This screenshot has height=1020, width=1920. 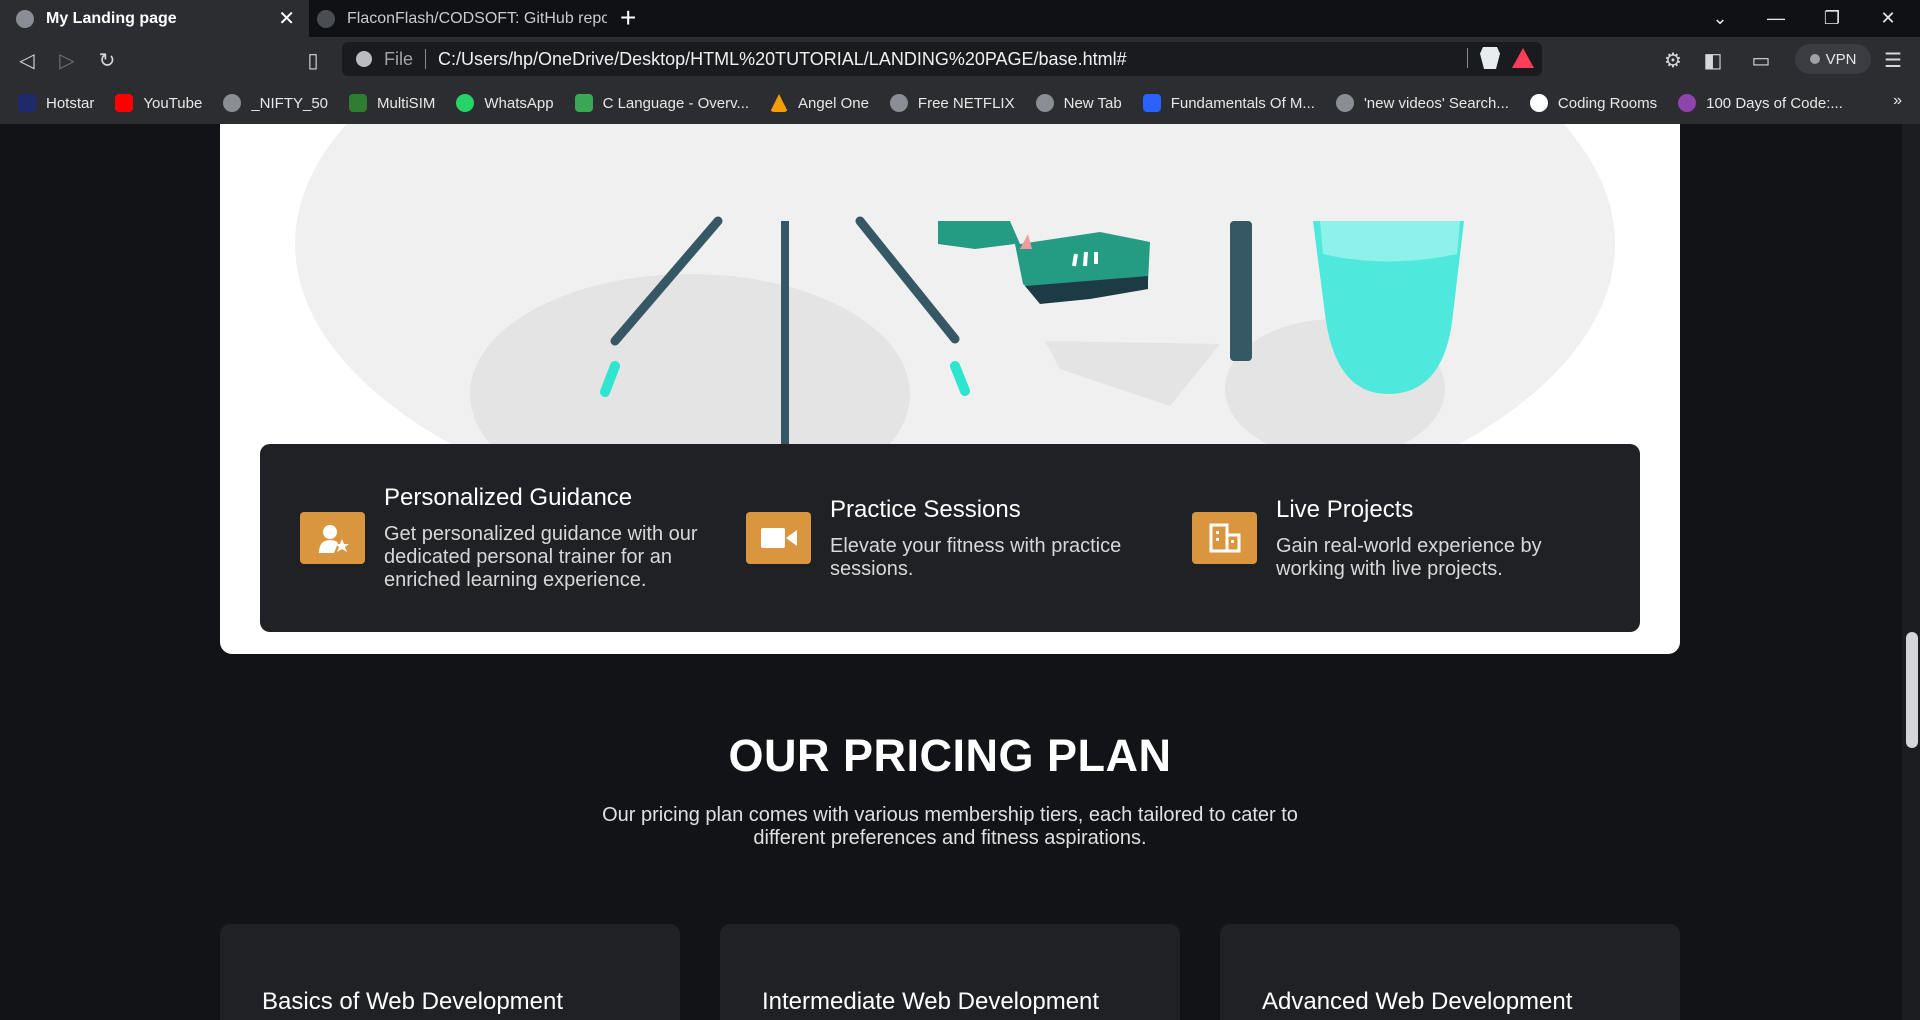 I want to click on new-tab-icon: +, so click(x=628, y=18).